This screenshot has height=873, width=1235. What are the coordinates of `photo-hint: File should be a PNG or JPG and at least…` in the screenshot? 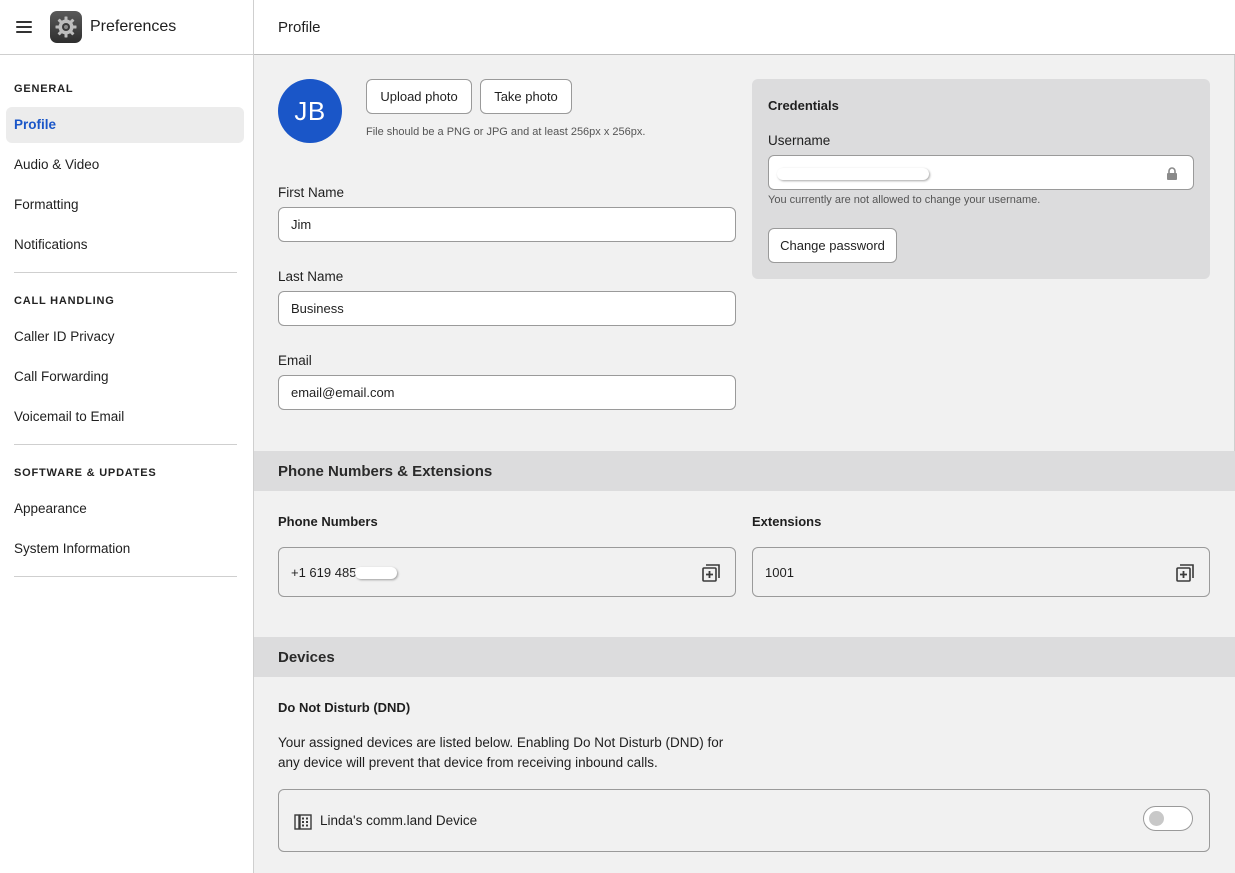 It's located at (506, 132).